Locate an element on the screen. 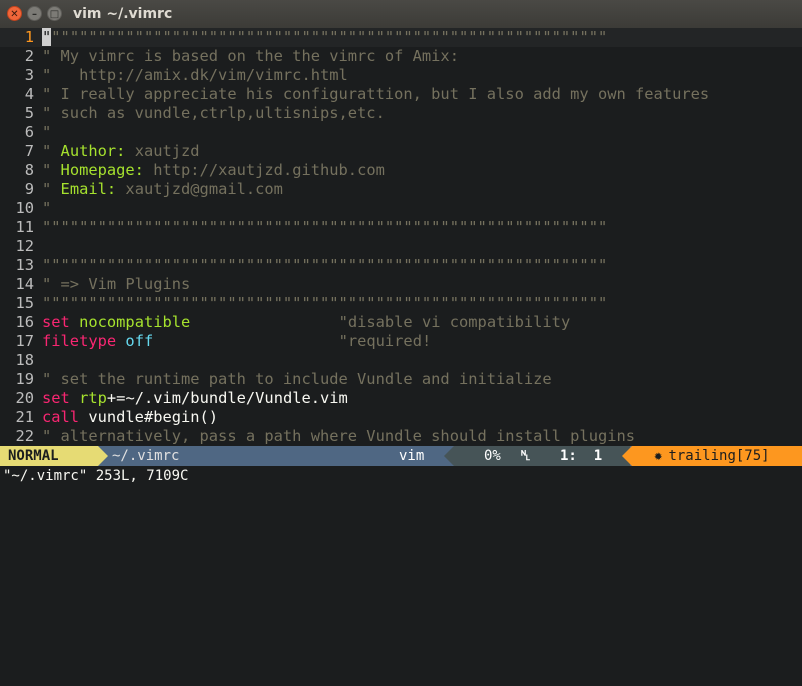 This screenshot has width=802, height=686. code-line: 5 " such as vundle,ctrlp,ultisnips,etc. is located at coordinates (401, 113).